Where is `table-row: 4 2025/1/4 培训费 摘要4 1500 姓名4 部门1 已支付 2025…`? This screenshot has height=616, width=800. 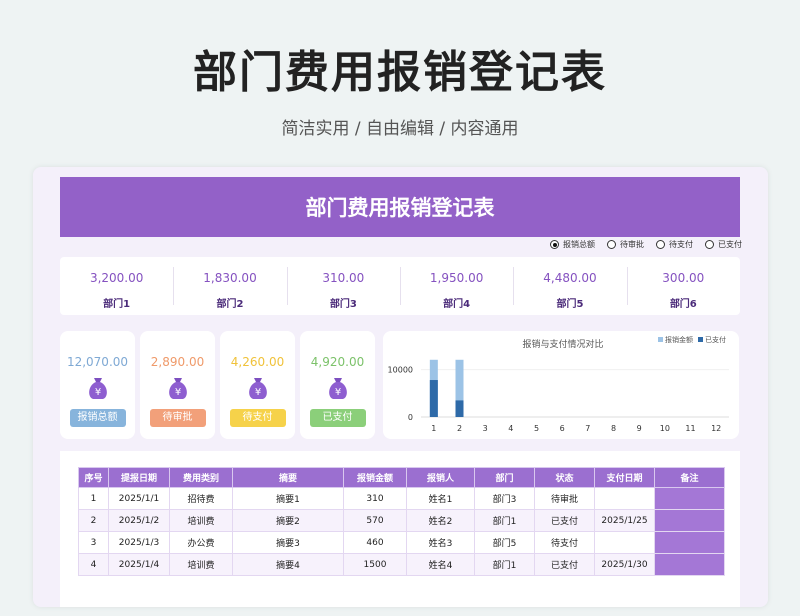
table-row: 4 2025/1/4 培训费 摘要4 1500 姓名4 部门1 已支付 2025… is located at coordinates (401, 564).